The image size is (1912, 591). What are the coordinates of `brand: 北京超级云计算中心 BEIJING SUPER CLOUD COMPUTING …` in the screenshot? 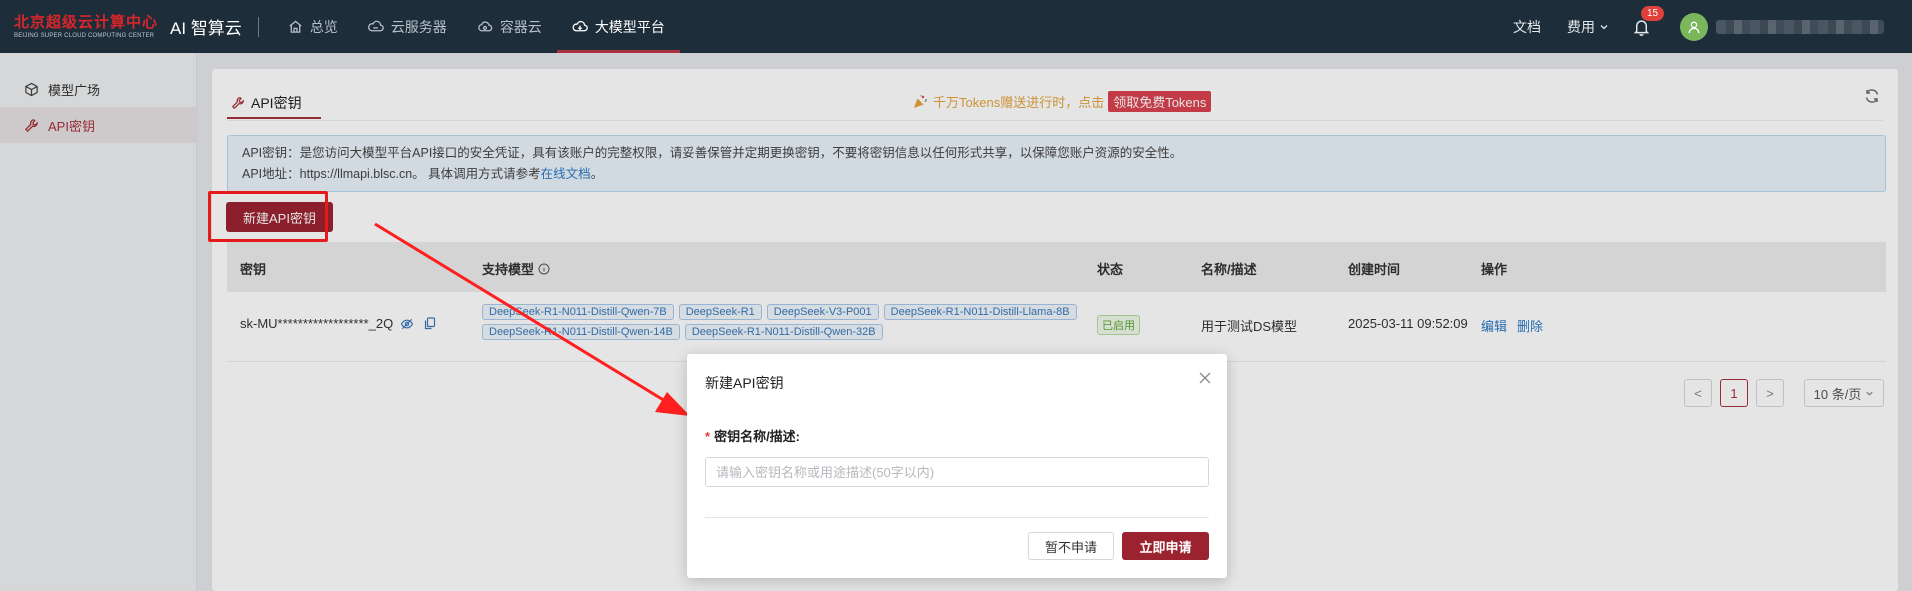 It's located at (128, 26).